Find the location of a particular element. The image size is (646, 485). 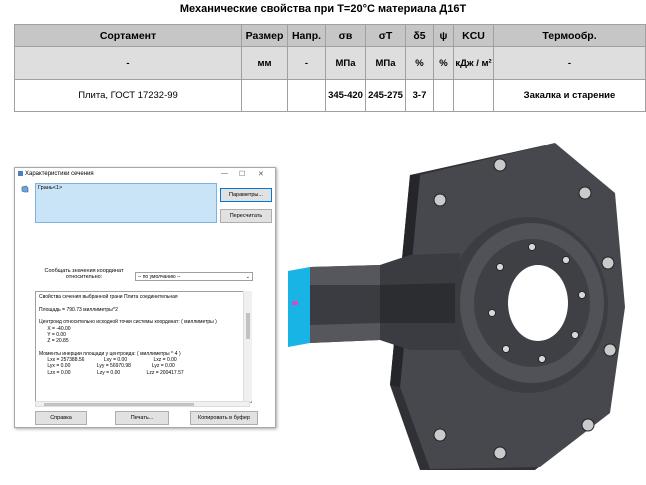

header-razmer: Размер is located at coordinates (264, 35).